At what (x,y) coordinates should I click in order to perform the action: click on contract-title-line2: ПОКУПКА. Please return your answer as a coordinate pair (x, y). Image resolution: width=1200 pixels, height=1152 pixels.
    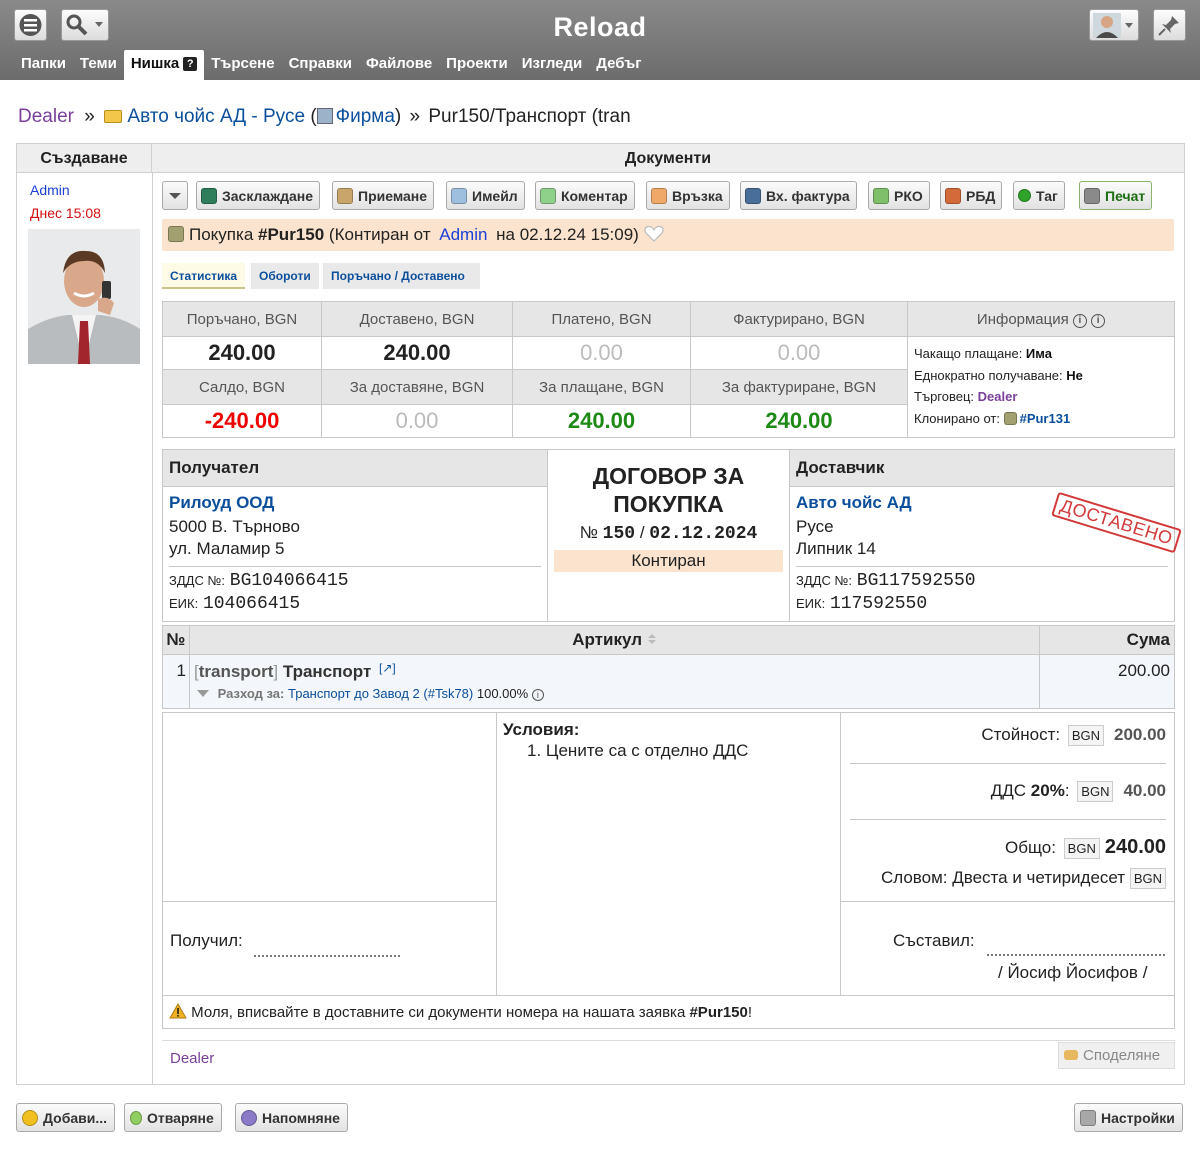
    Looking at the image, I should click on (668, 504).